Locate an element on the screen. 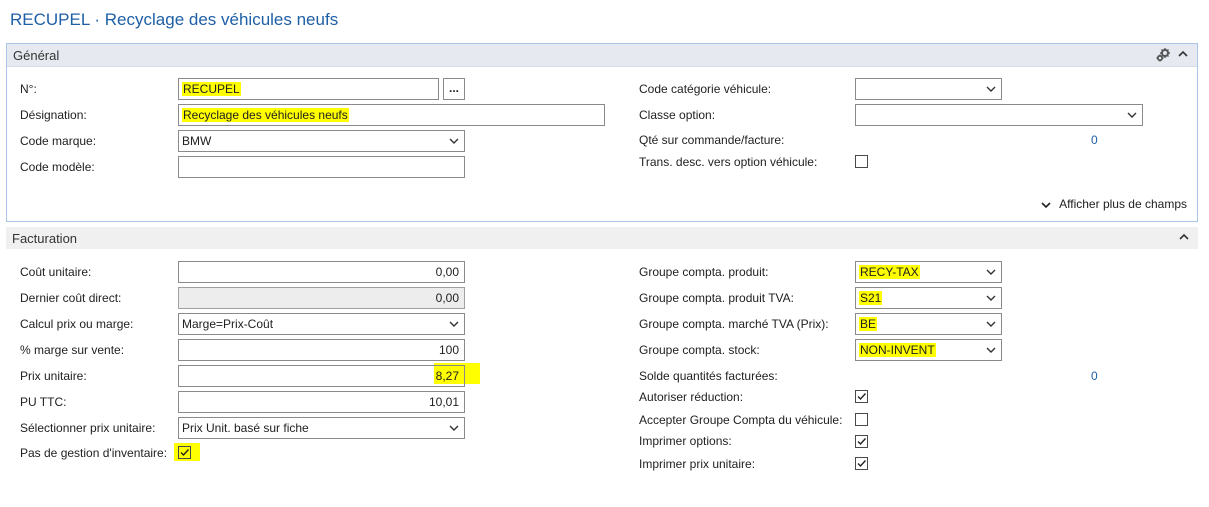 The width and height of the screenshot is (1209, 507). gr-produit-select: RECY-TAX is located at coordinates (928, 272).